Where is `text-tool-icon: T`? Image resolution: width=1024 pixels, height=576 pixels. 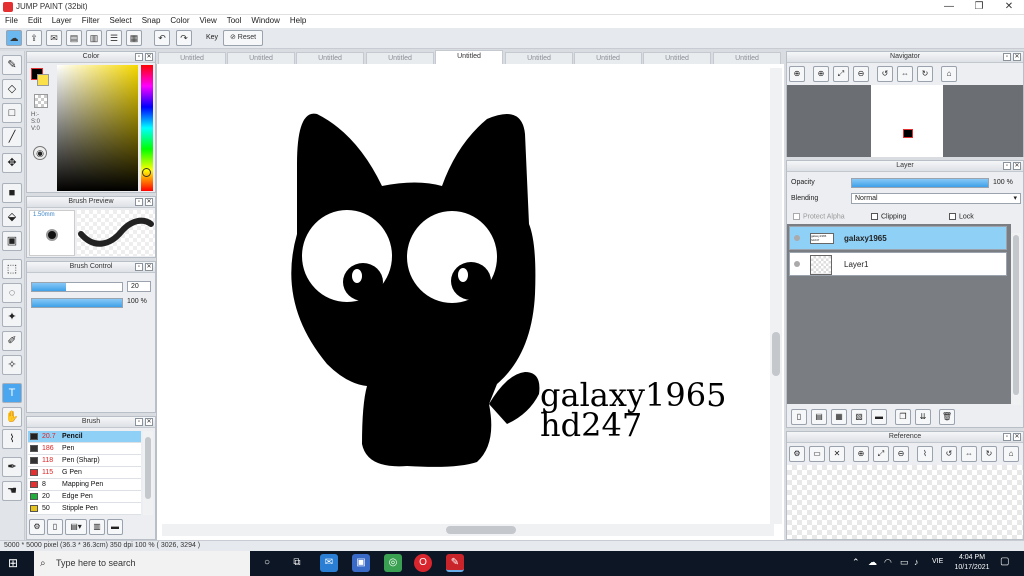
text-tool-icon: T is located at coordinates (12, 393).